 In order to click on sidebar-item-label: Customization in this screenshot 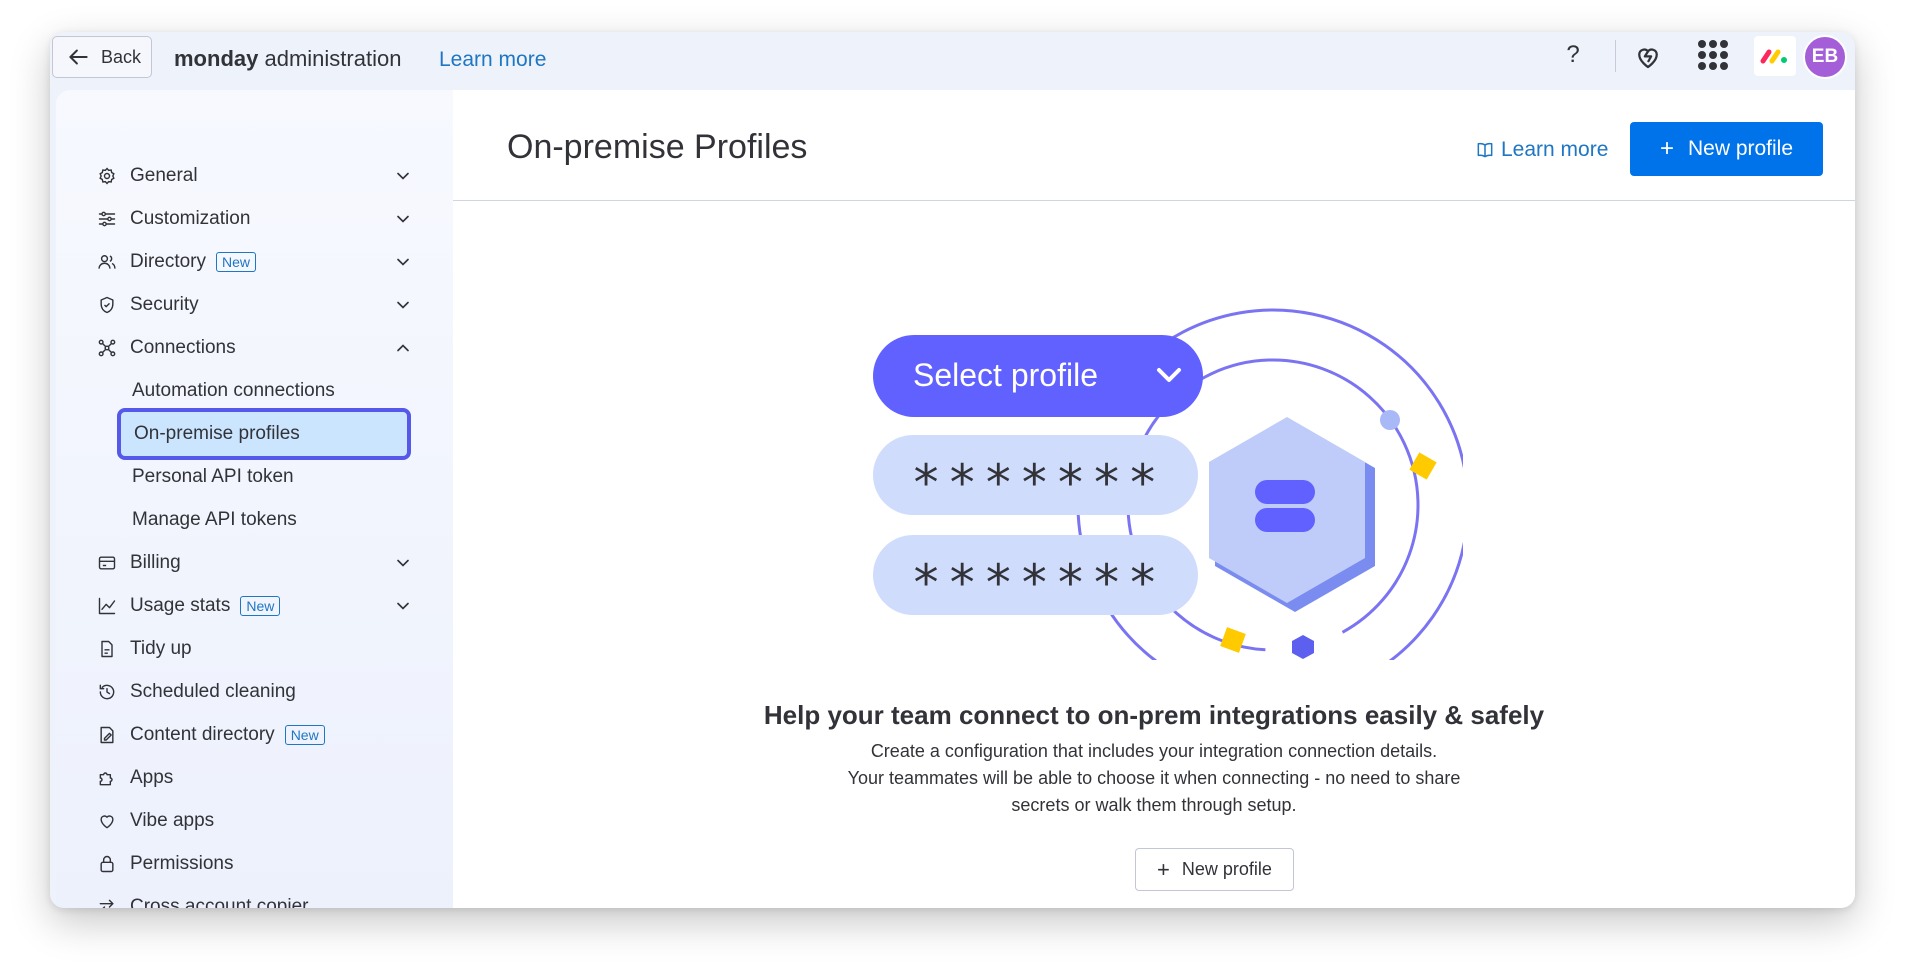, I will do `click(190, 218)`.